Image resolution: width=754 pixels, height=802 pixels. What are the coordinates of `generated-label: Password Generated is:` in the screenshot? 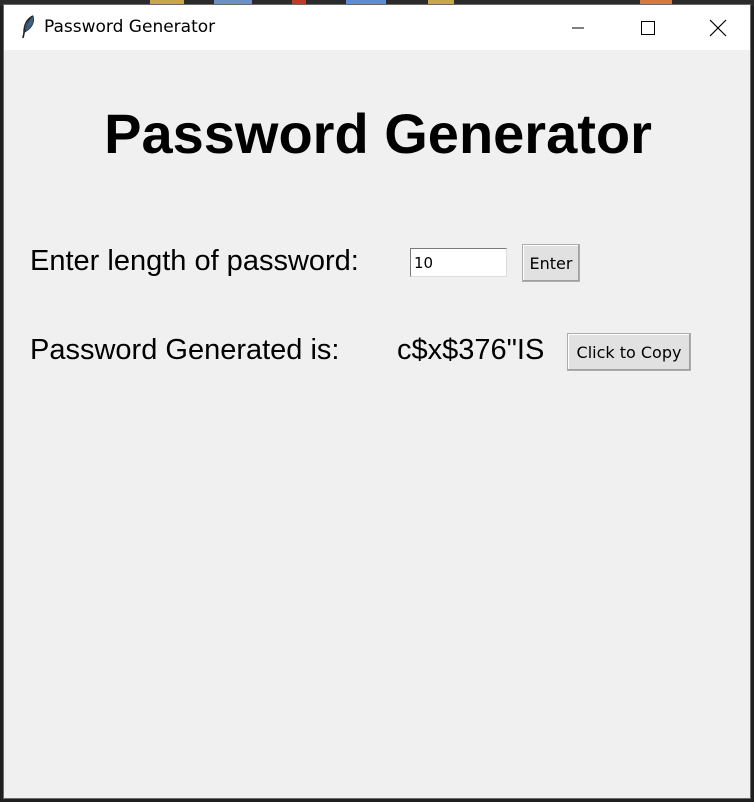 It's located at (185, 350).